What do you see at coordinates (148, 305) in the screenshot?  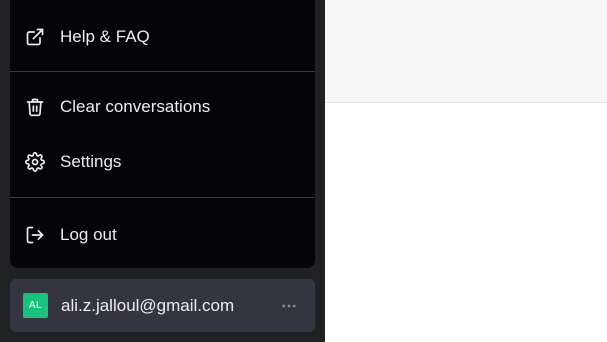 I see `user-email: ali.z.jalloul@gmail.com` at bounding box center [148, 305].